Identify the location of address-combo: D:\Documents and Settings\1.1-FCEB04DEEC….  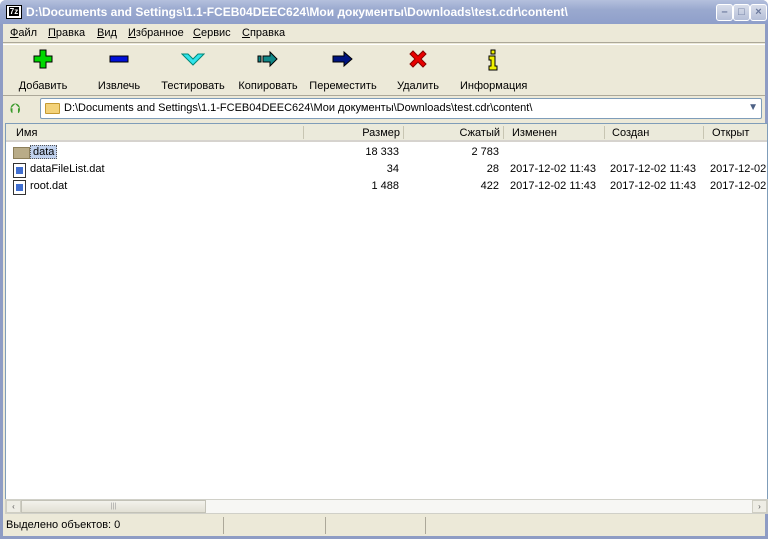
(401, 108).